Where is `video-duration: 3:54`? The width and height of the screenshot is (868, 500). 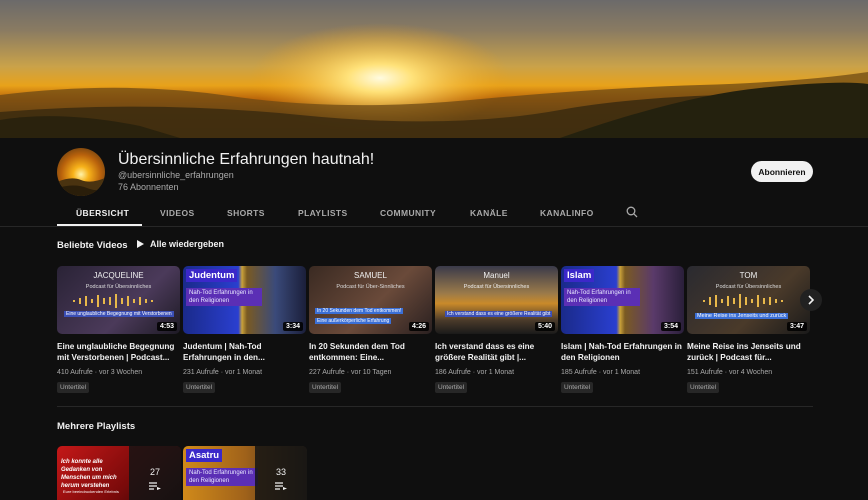
video-duration: 3:54 is located at coordinates (670, 326).